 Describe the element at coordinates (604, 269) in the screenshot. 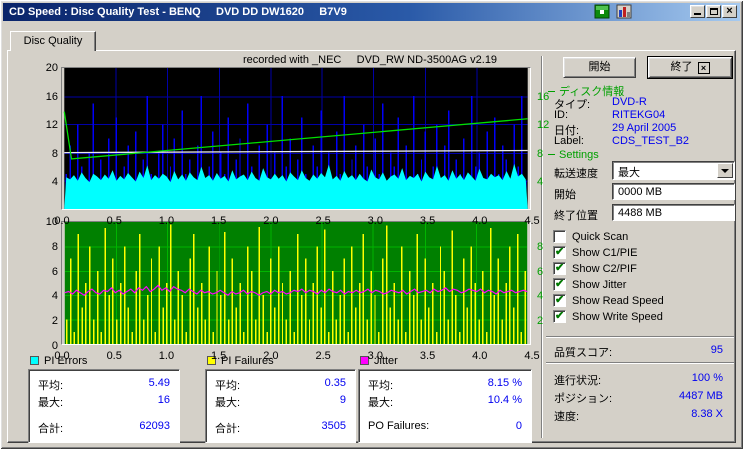

I see `checkbox-label: Show C2/PIF` at that location.